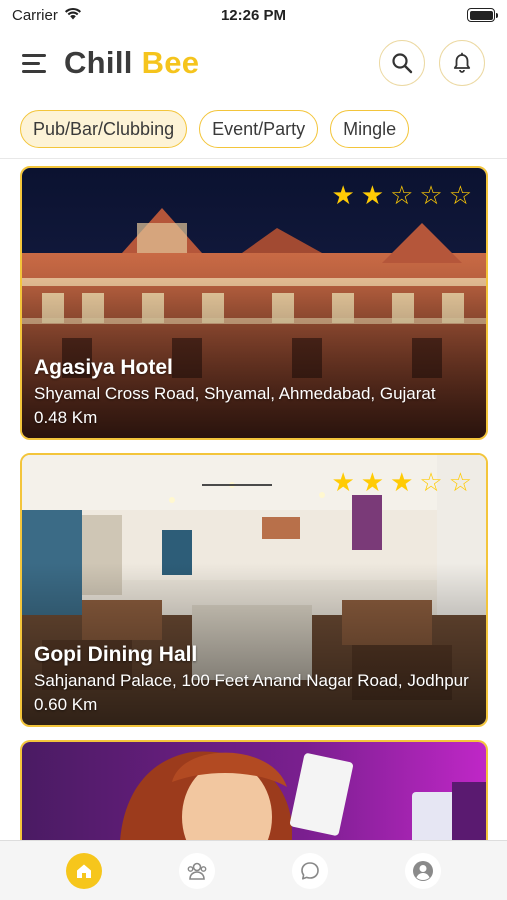 This screenshot has height=900, width=507. I want to click on wifi-icon, so click(73, 15).